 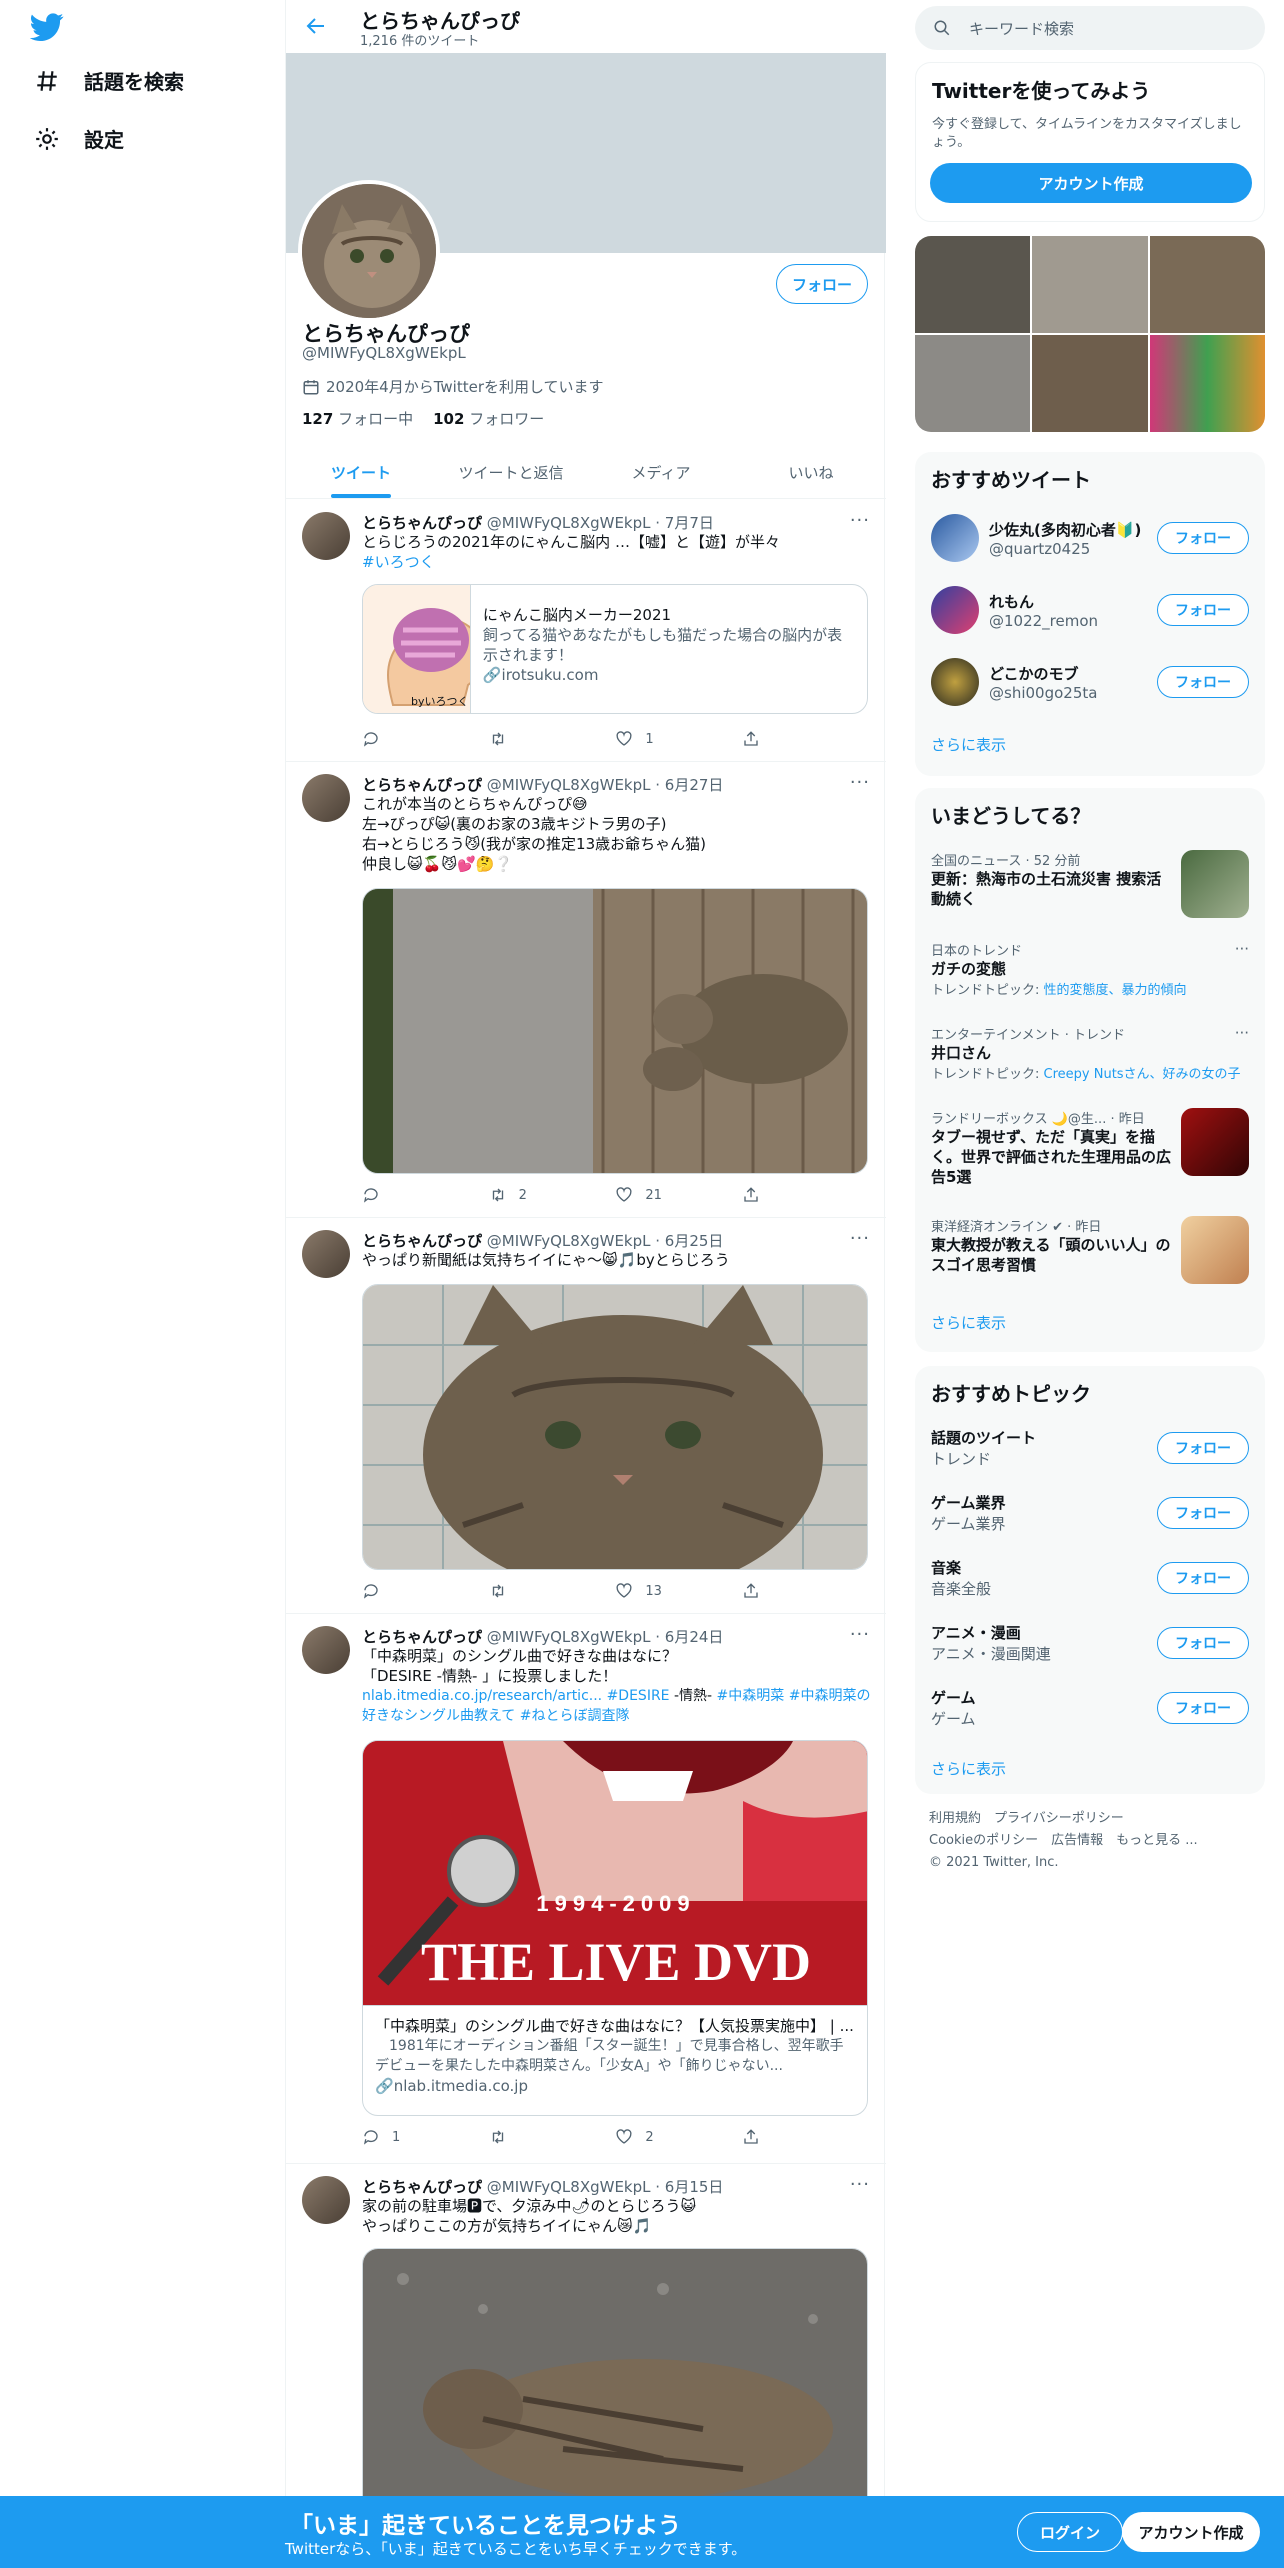 I want to click on topic-item: 音楽 音楽全般 フォロー, so click(x=1090, y=1578).